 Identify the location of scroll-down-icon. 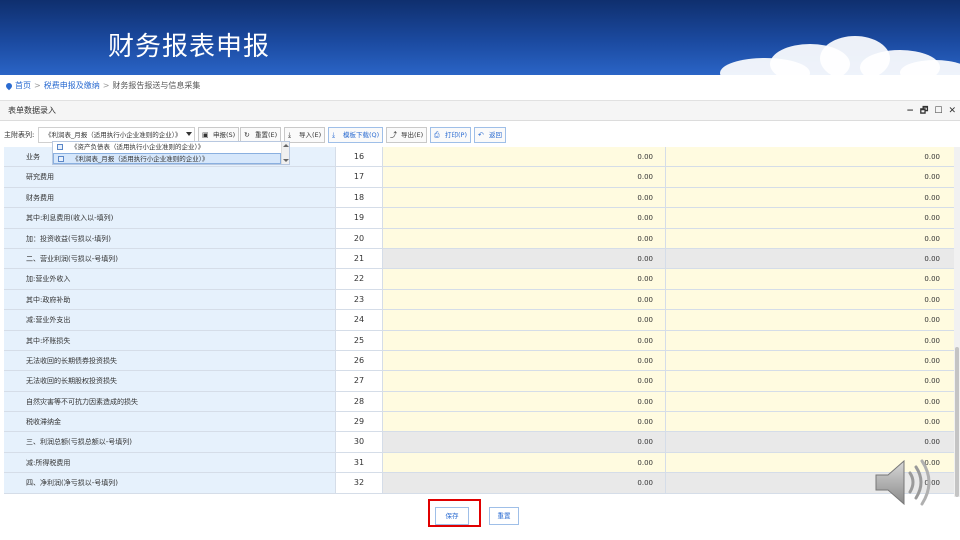
(286, 160).